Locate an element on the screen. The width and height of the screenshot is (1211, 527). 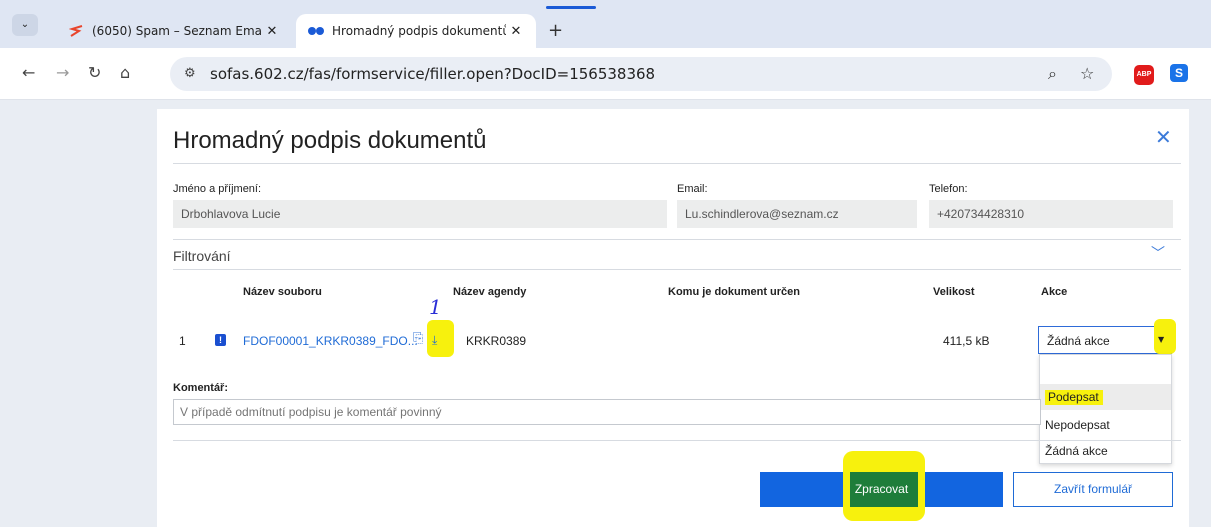
action-select: Žádná akce is located at coordinates (1105, 340).